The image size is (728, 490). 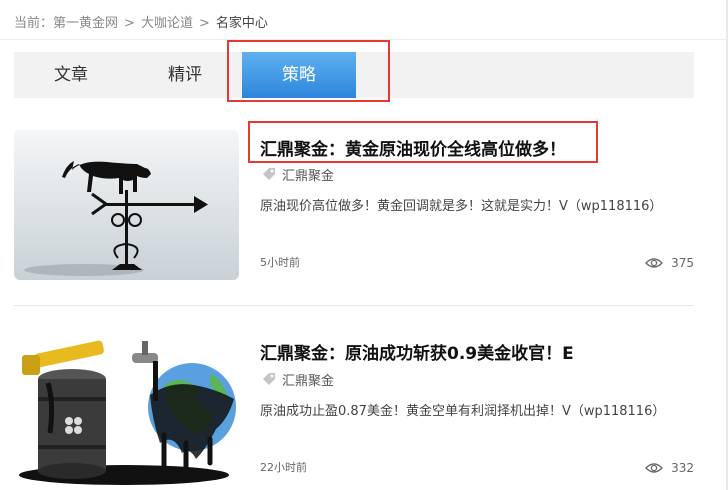 What do you see at coordinates (280, 262) in the screenshot?
I see `article-time: 5小时前` at bounding box center [280, 262].